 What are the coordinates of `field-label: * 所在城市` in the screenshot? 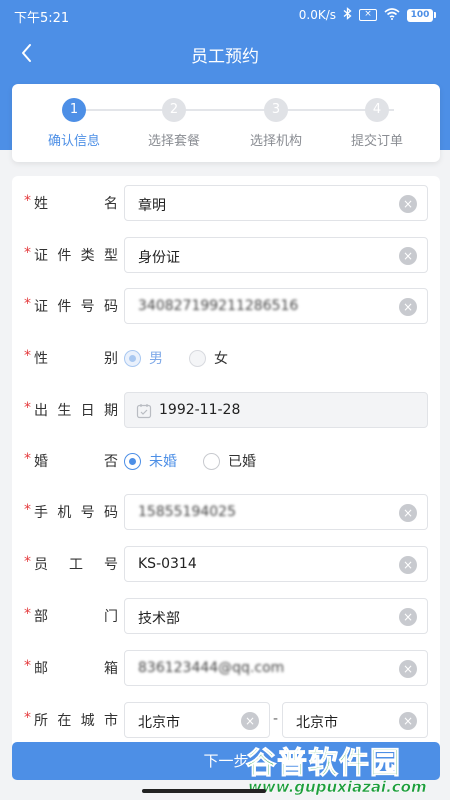 It's located at (74, 720).